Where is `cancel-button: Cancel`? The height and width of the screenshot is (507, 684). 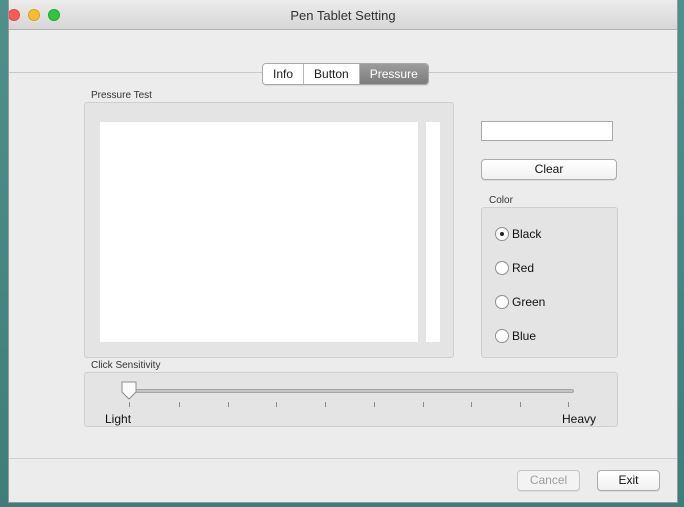 cancel-button: Cancel is located at coordinates (548, 480).